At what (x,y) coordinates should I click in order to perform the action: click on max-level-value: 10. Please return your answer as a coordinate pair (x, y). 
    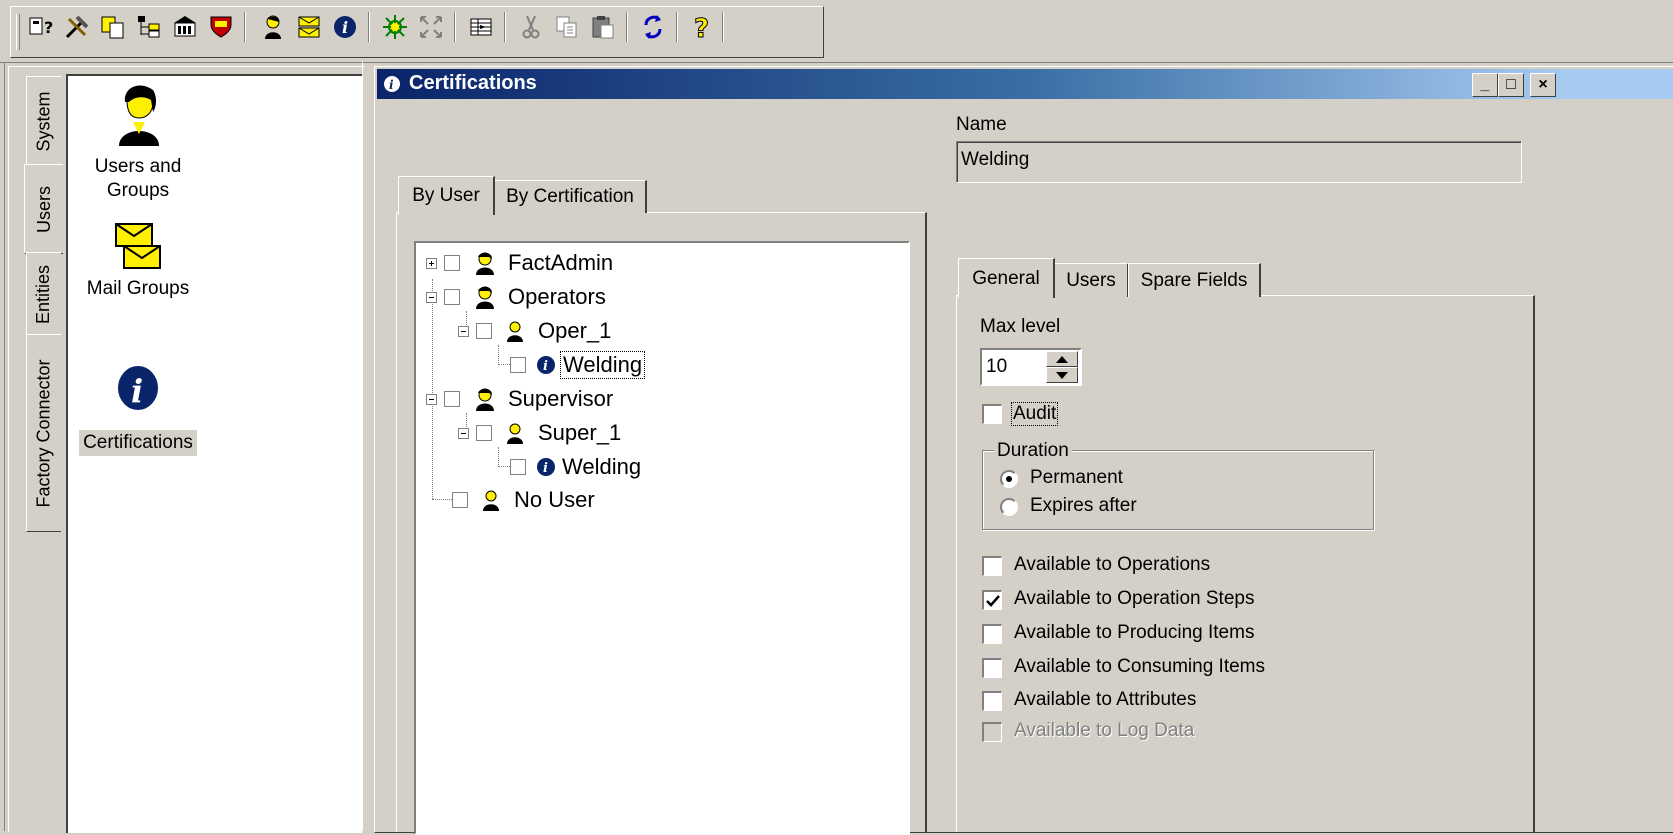
    Looking at the image, I should click on (996, 367).